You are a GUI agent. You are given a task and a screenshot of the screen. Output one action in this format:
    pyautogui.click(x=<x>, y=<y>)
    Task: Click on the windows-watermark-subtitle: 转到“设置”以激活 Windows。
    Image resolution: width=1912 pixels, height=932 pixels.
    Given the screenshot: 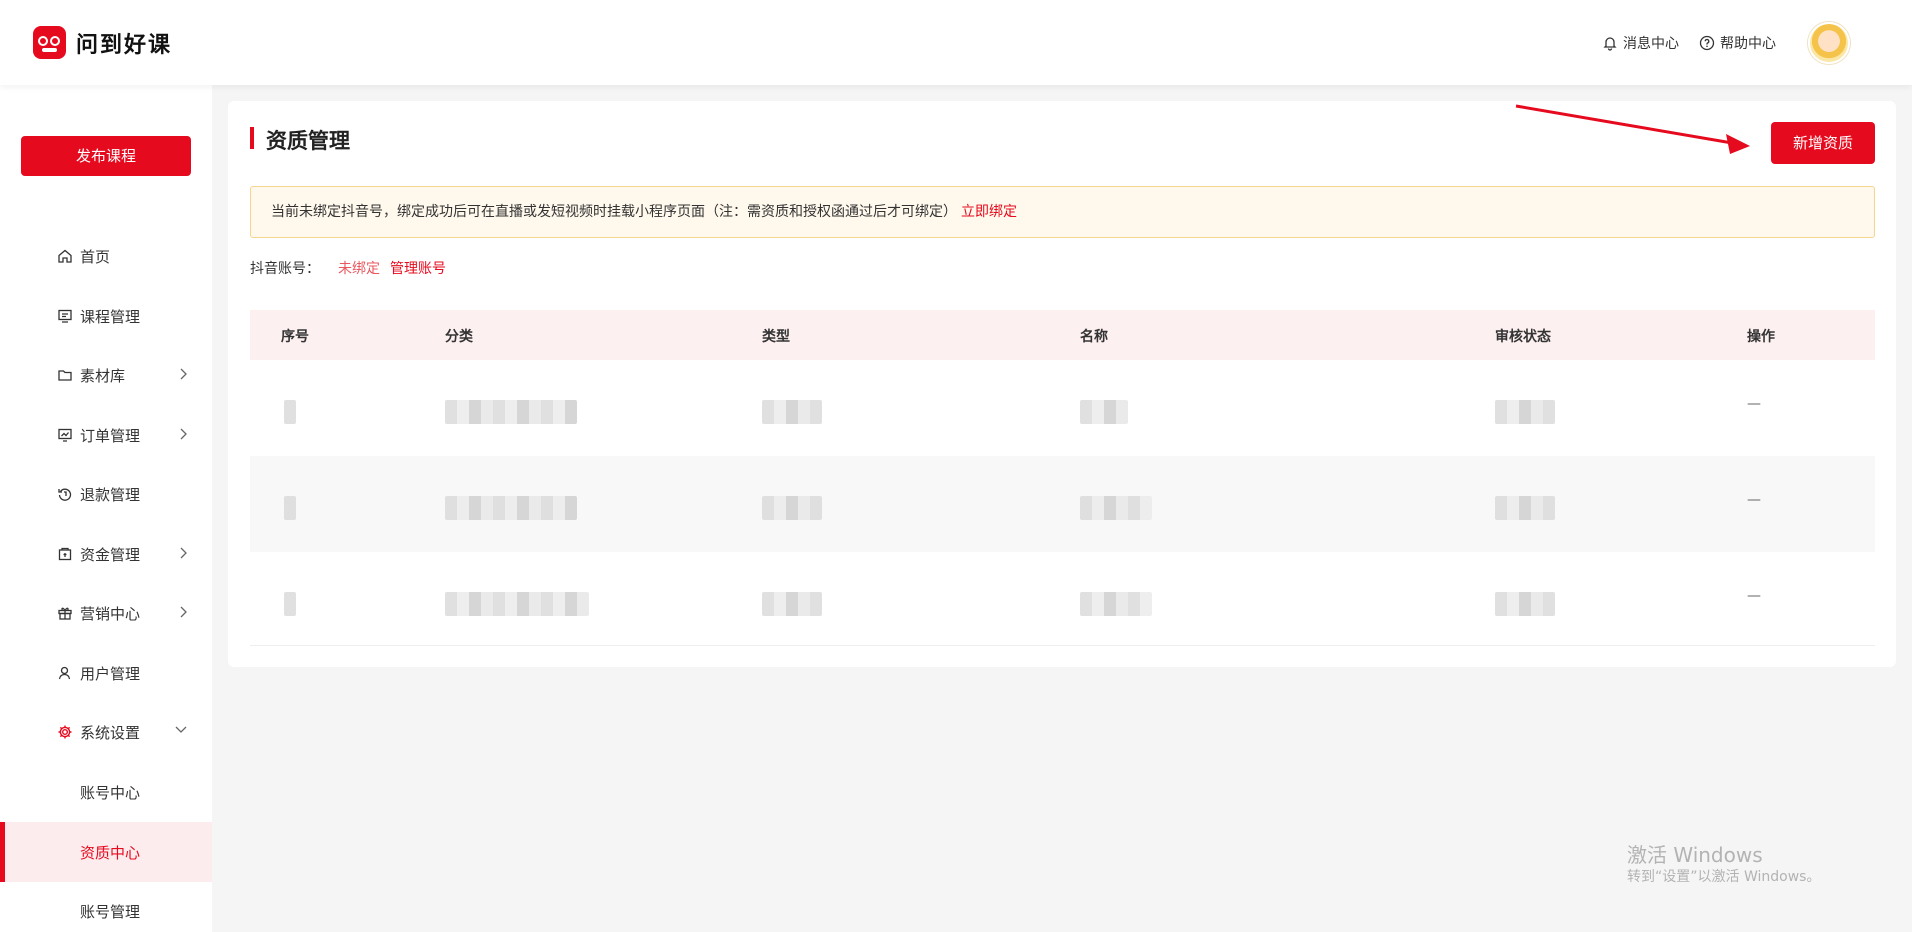 What is the action you would take?
    pyautogui.click(x=1724, y=877)
    